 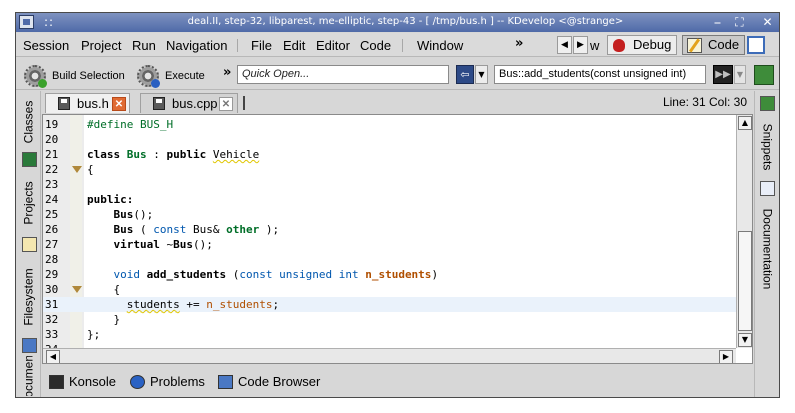 What do you see at coordinates (196, 45) in the screenshot?
I see `menu-navigation: Navigation` at bounding box center [196, 45].